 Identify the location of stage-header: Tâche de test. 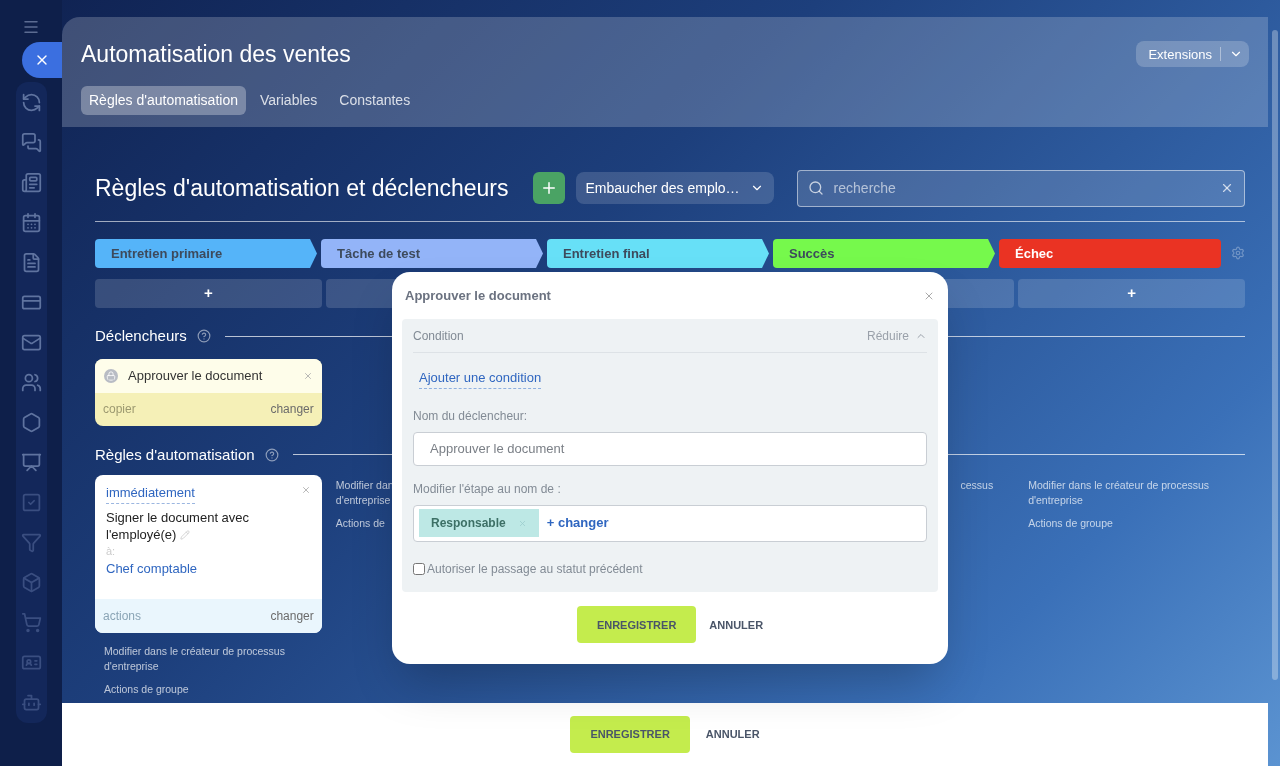
(432, 253).